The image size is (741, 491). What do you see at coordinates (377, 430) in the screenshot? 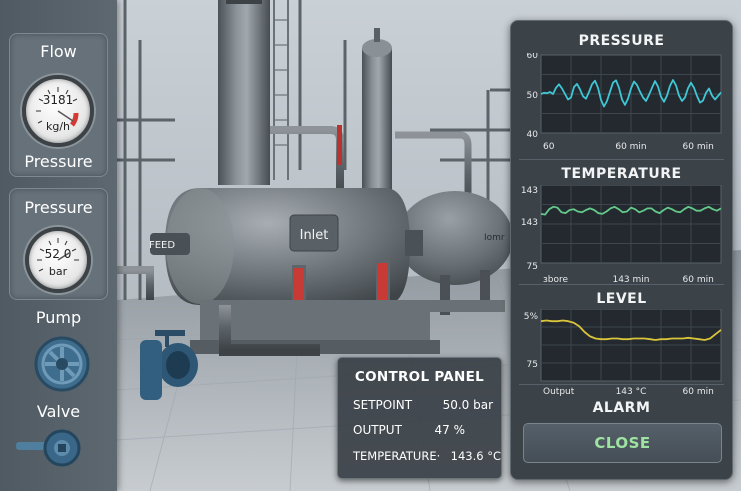
I see `output-label: OUTPUT` at bounding box center [377, 430].